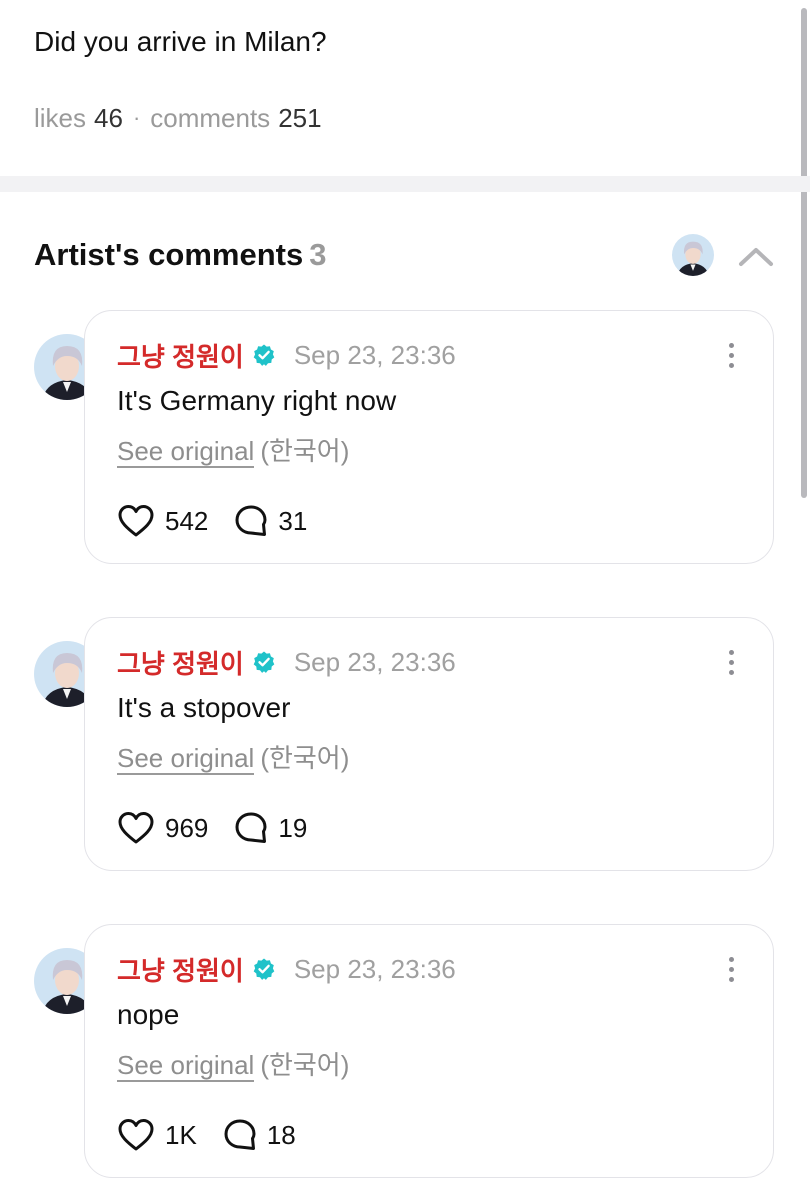  Describe the element at coordinates (693, 255) in the screenshot. I see `artist-avatar-small` at that location.